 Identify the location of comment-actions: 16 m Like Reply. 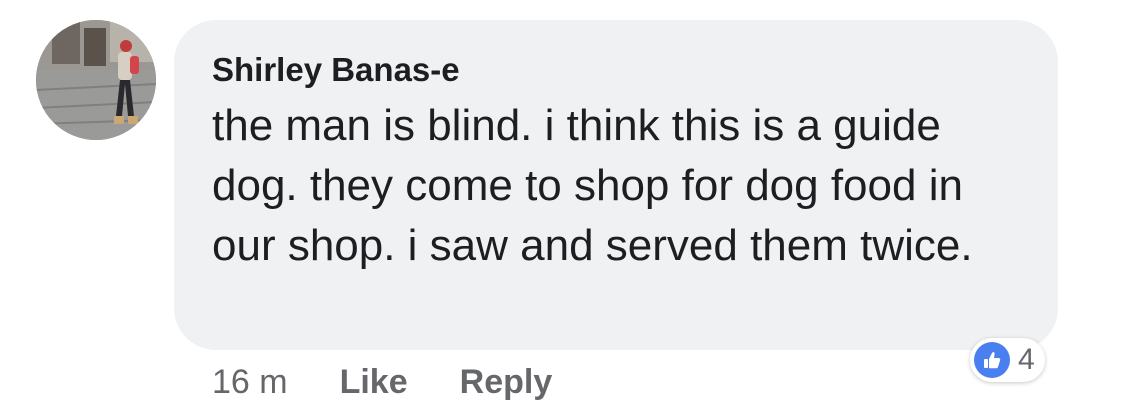
(408, 382).